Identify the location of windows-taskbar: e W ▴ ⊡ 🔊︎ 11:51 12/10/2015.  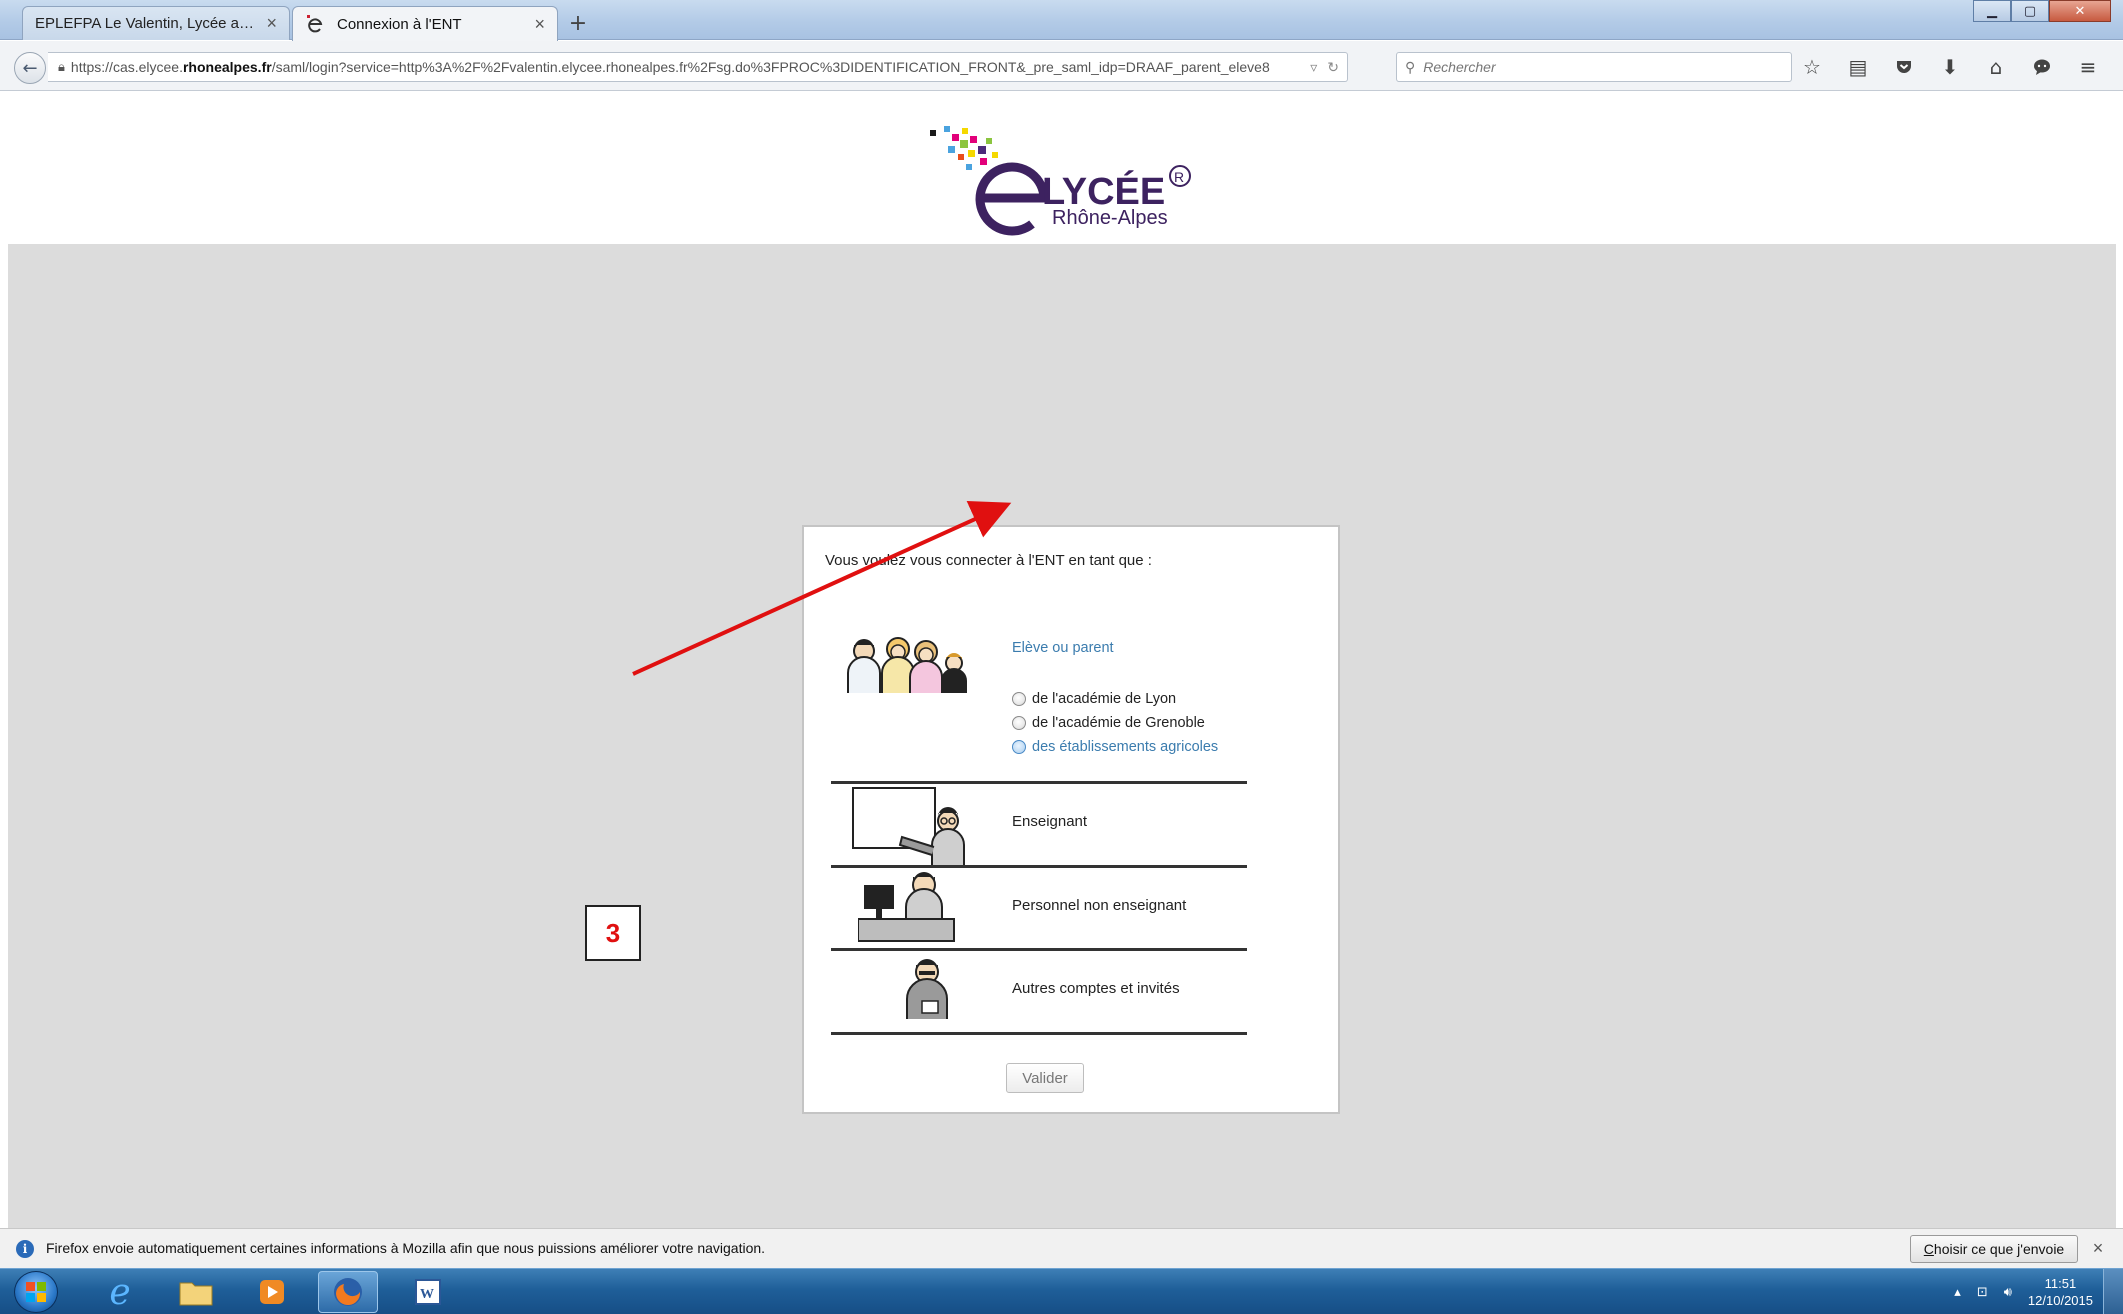
(1061, 1291).